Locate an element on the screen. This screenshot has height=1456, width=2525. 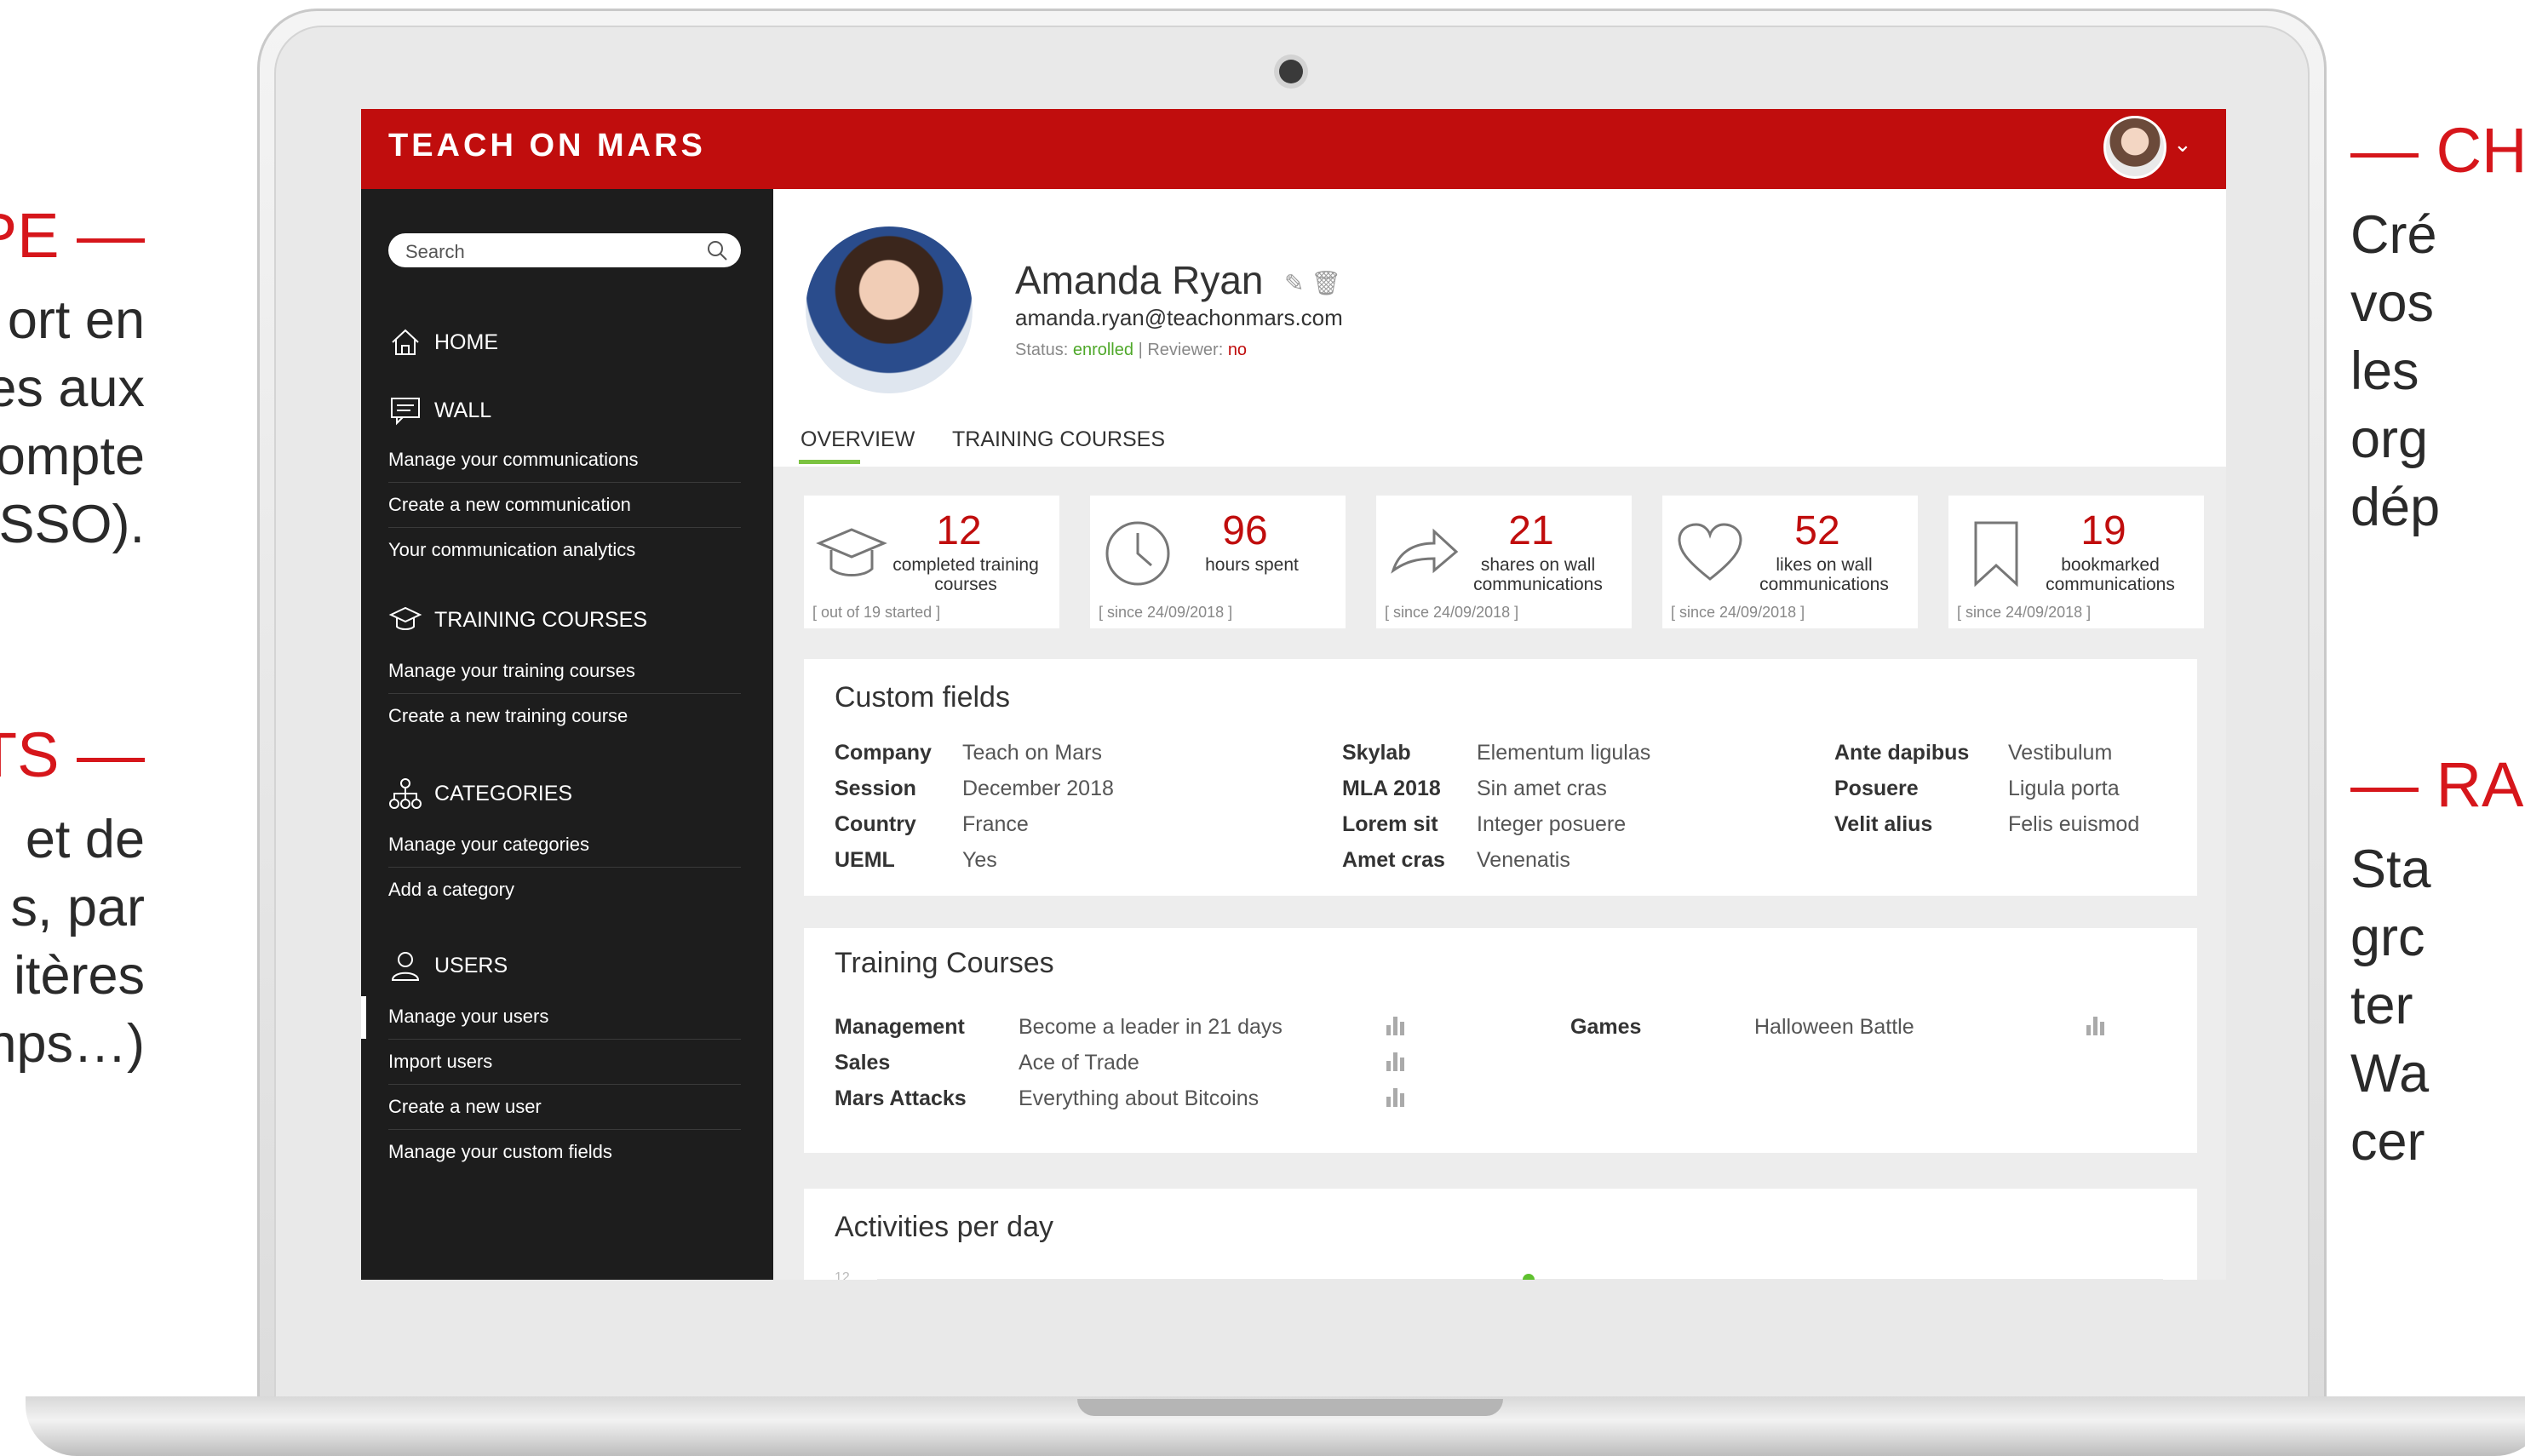
promo-line: dép is located at coordinates (2395, 508).